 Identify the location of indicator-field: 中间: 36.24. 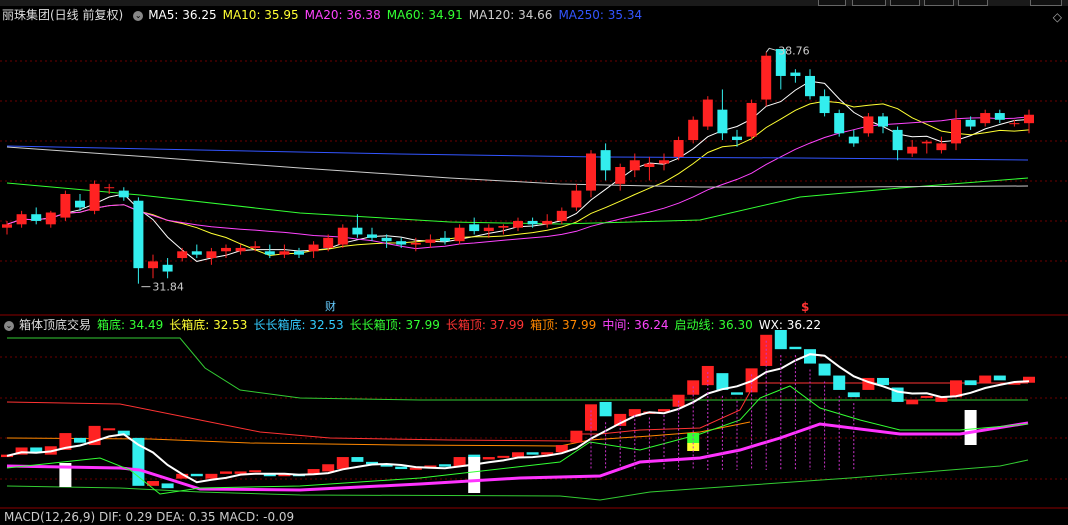
(635, 325).